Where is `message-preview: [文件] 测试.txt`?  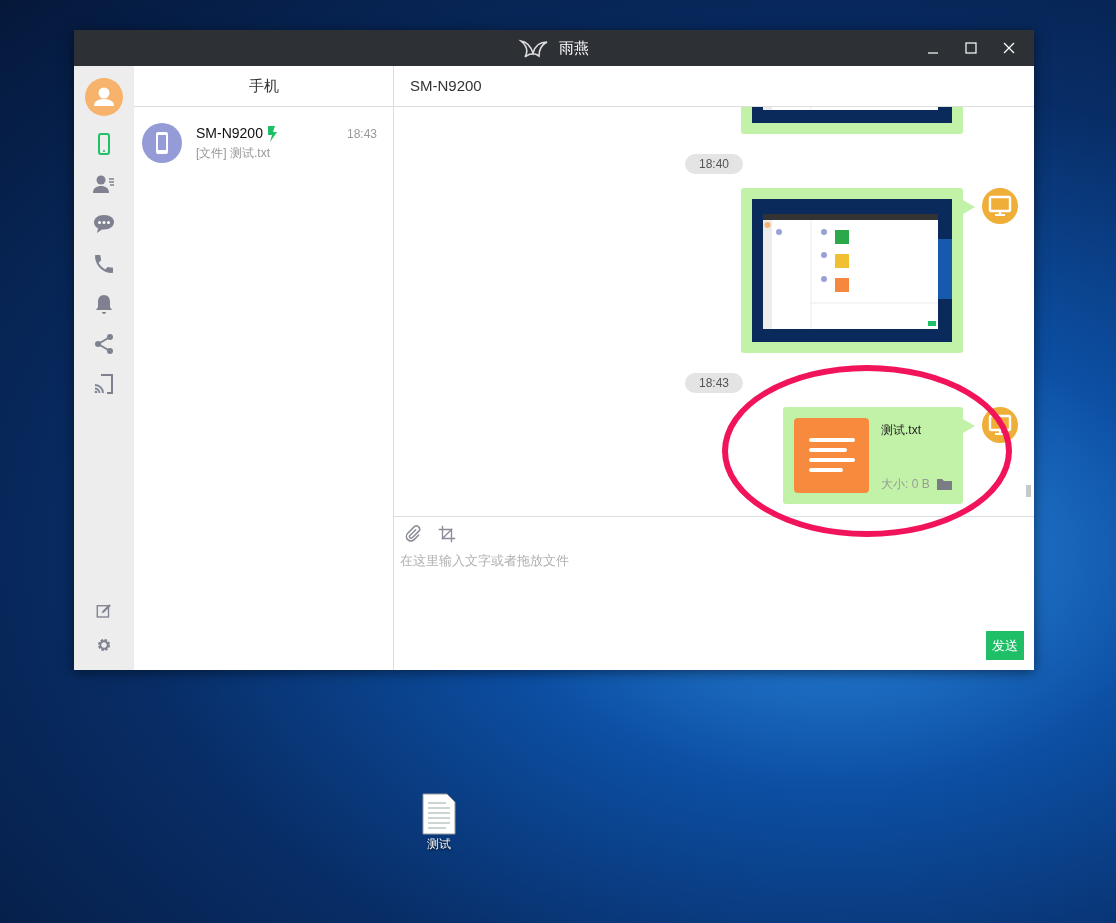 message-preview: [文件] 测试.txt is located at coordinates (233, 153).